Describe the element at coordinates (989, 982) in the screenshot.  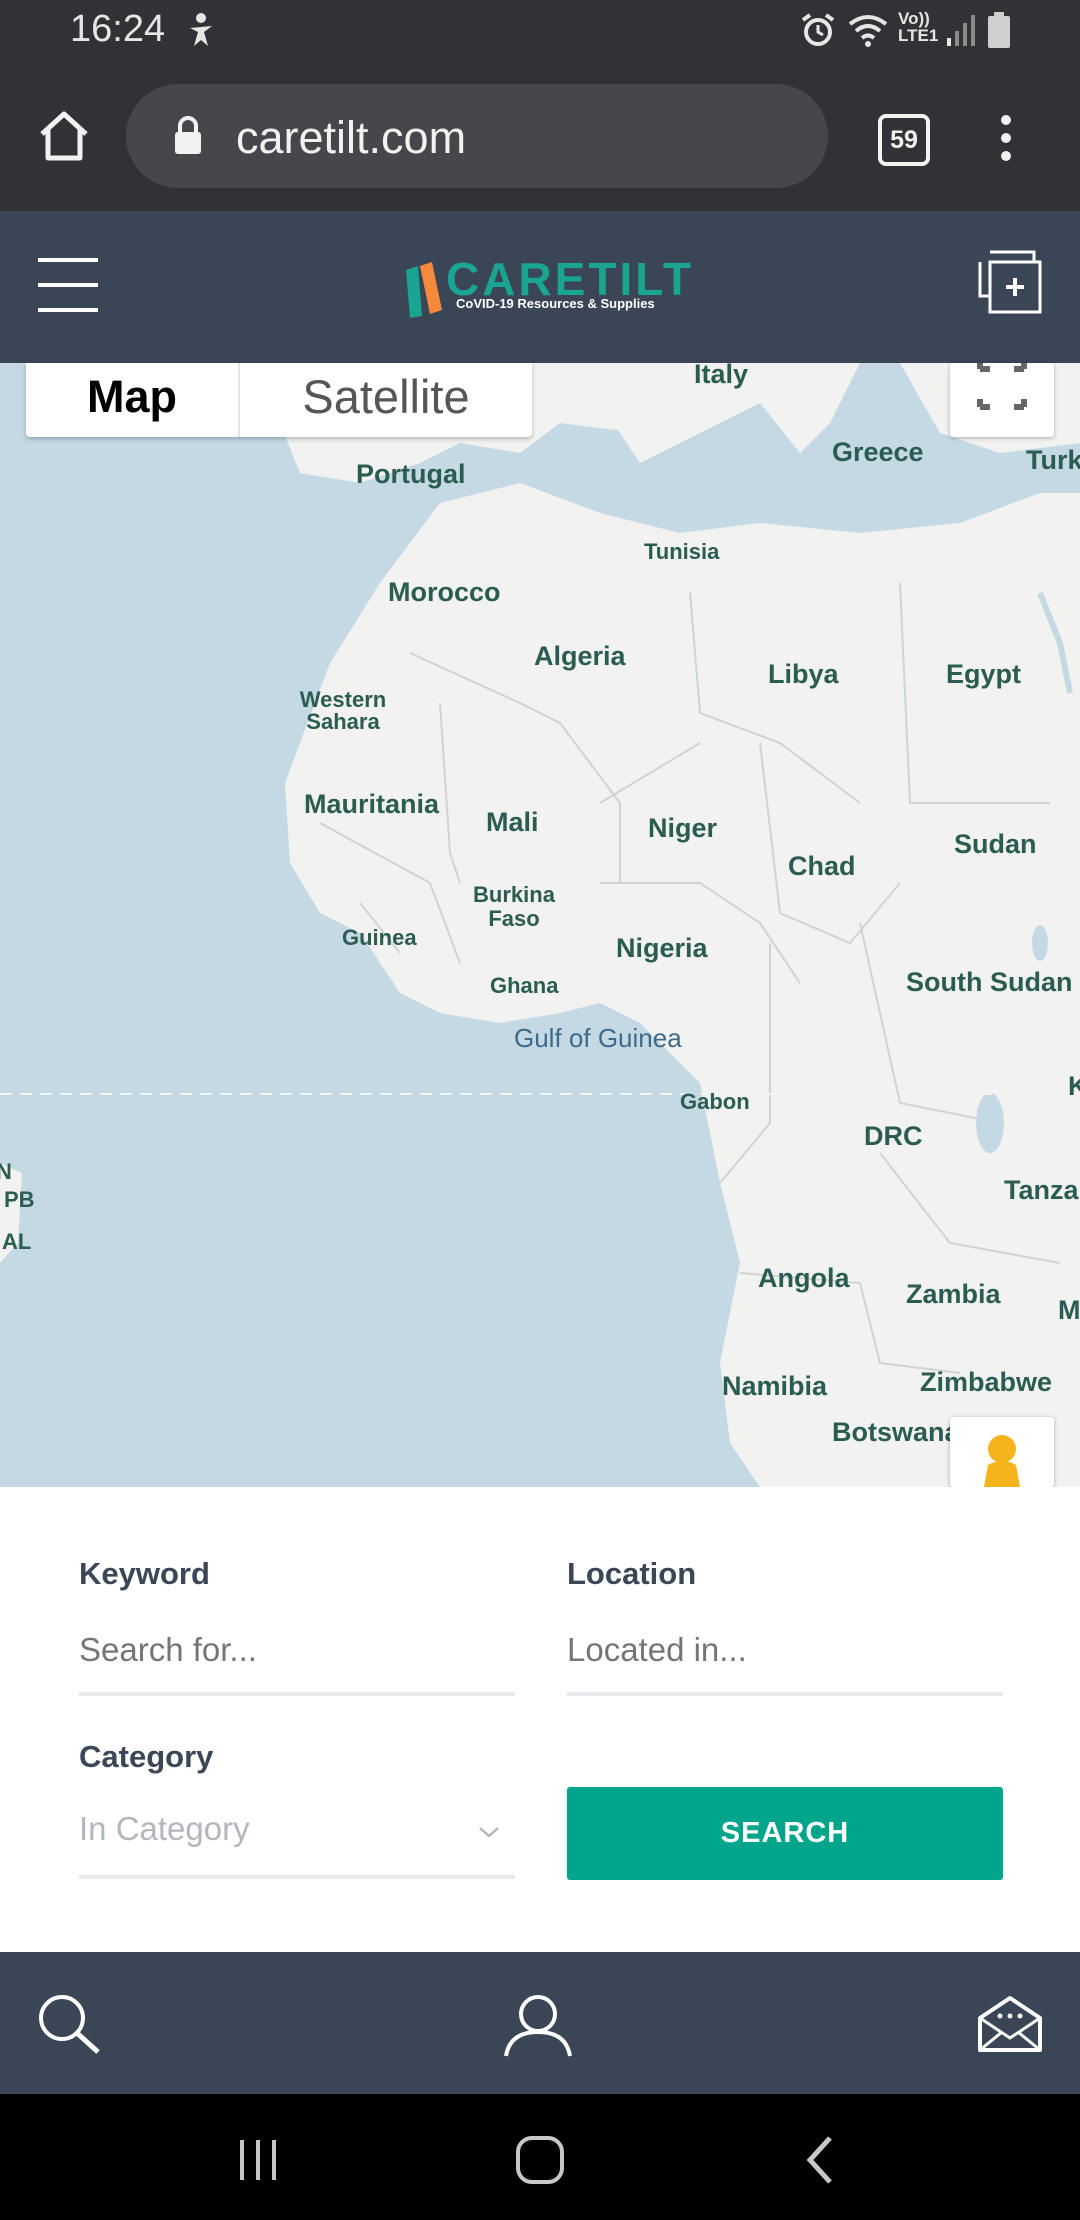
I see `map-label-south-sudan: South Sudan` at that location.